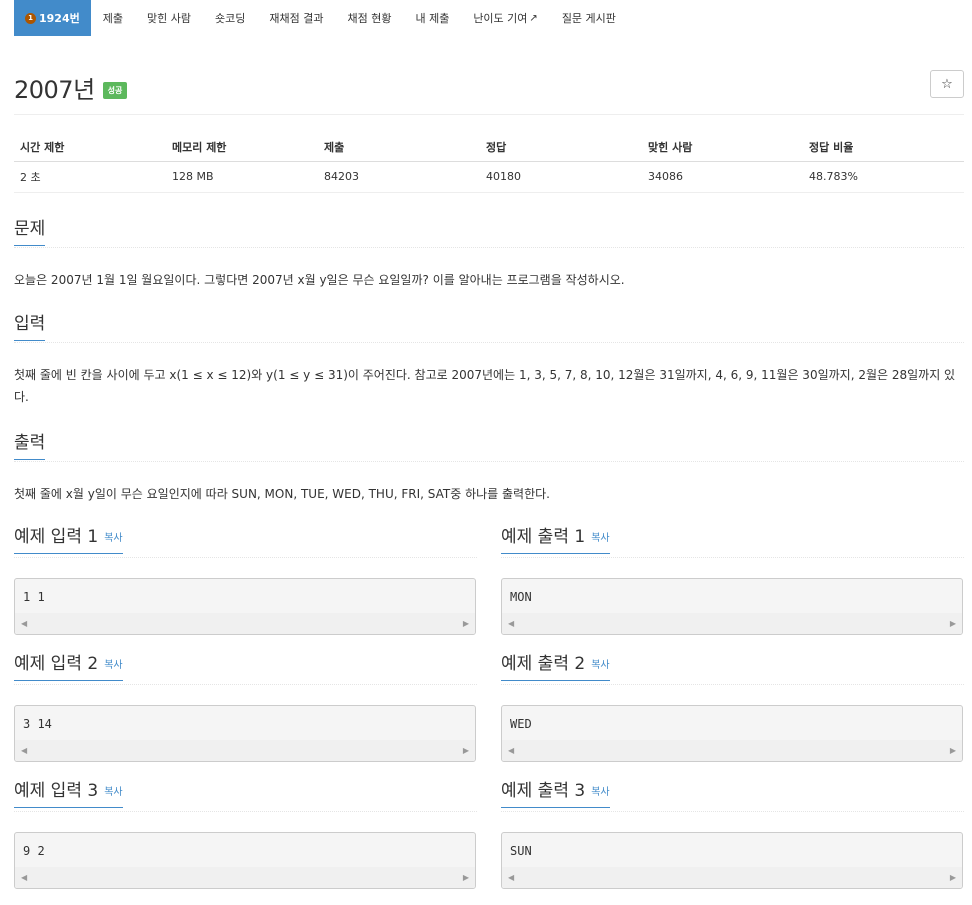  Describe the element at coordinates (34, 597) in the screenshot. I see `sample-input-1-text: 1 1` at that location.